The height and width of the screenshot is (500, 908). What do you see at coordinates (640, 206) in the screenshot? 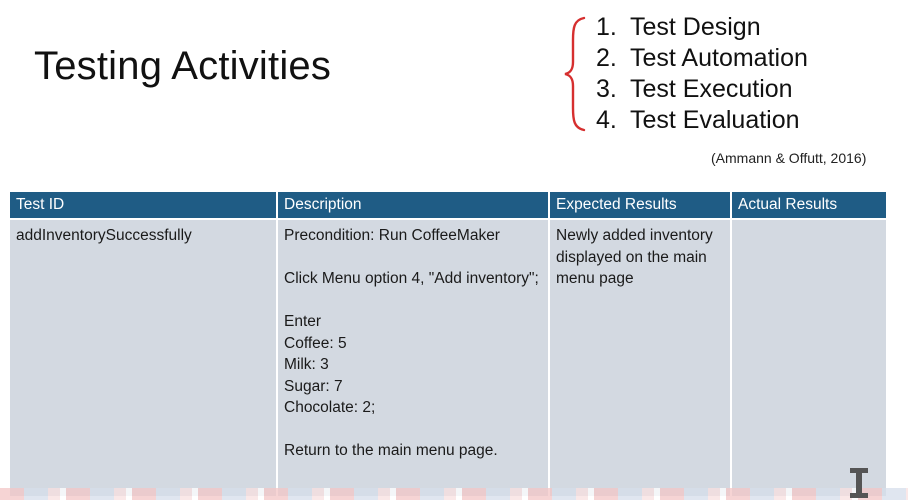
I see `column-header-expected-results: Expected Results` at bounding box center [640, 206].